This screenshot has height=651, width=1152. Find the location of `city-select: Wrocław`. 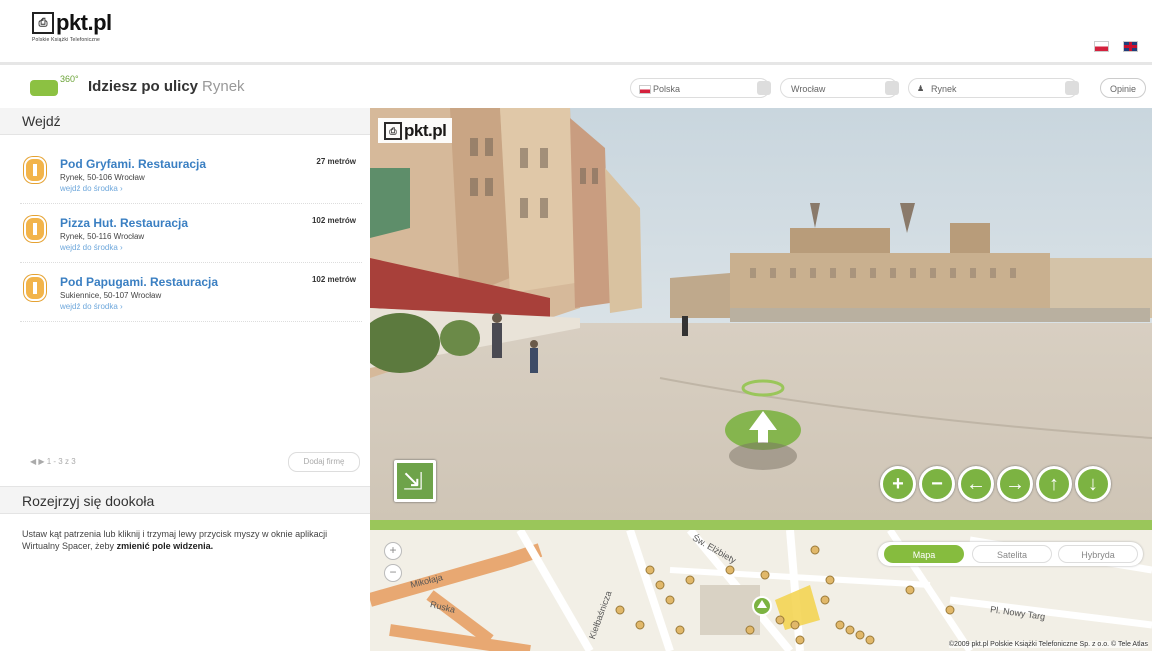

city-select: Wrocław is located at coordinates (839, 88).